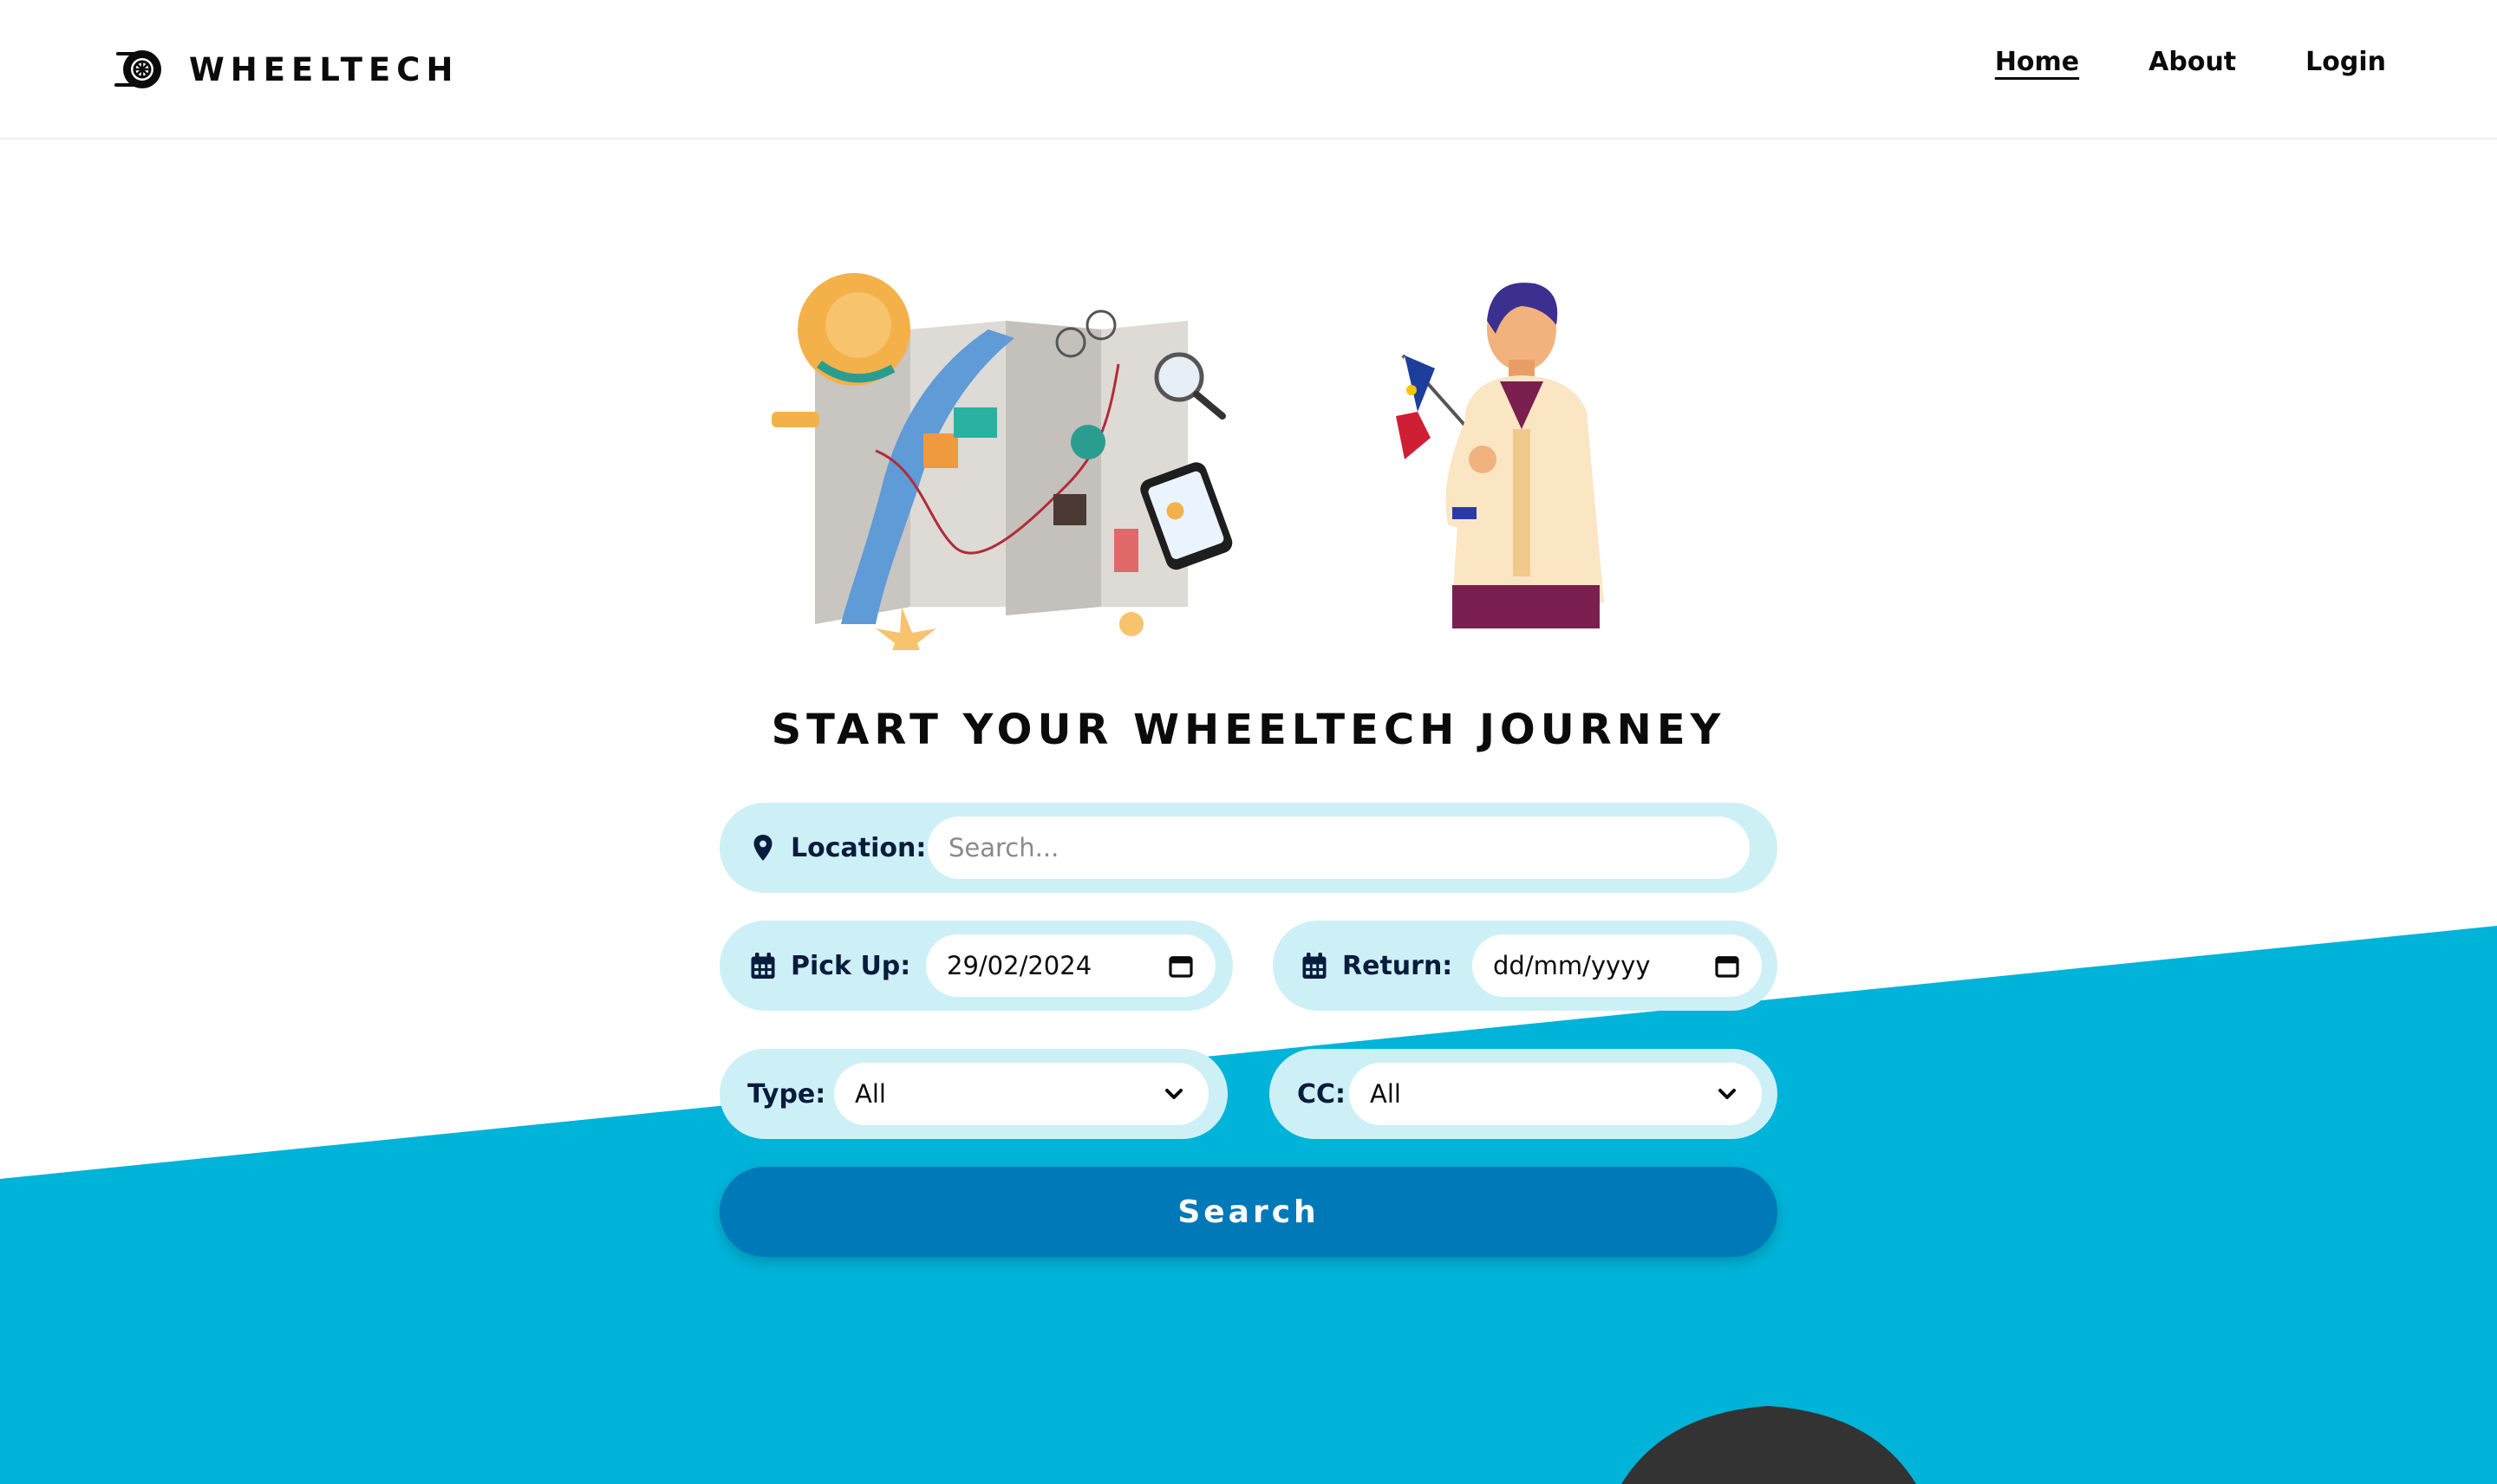  I want to click on navbar: WHEELTECH Home About Login, so click(1248, 70).